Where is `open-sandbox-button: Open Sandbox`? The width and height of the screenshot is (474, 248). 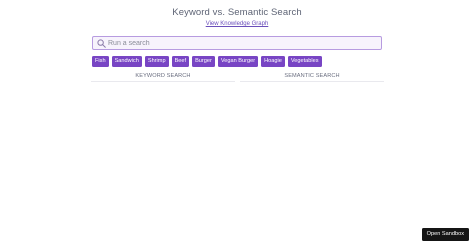 open-sandbox-button: Open Sandbox is located at coordinates (445, 234).